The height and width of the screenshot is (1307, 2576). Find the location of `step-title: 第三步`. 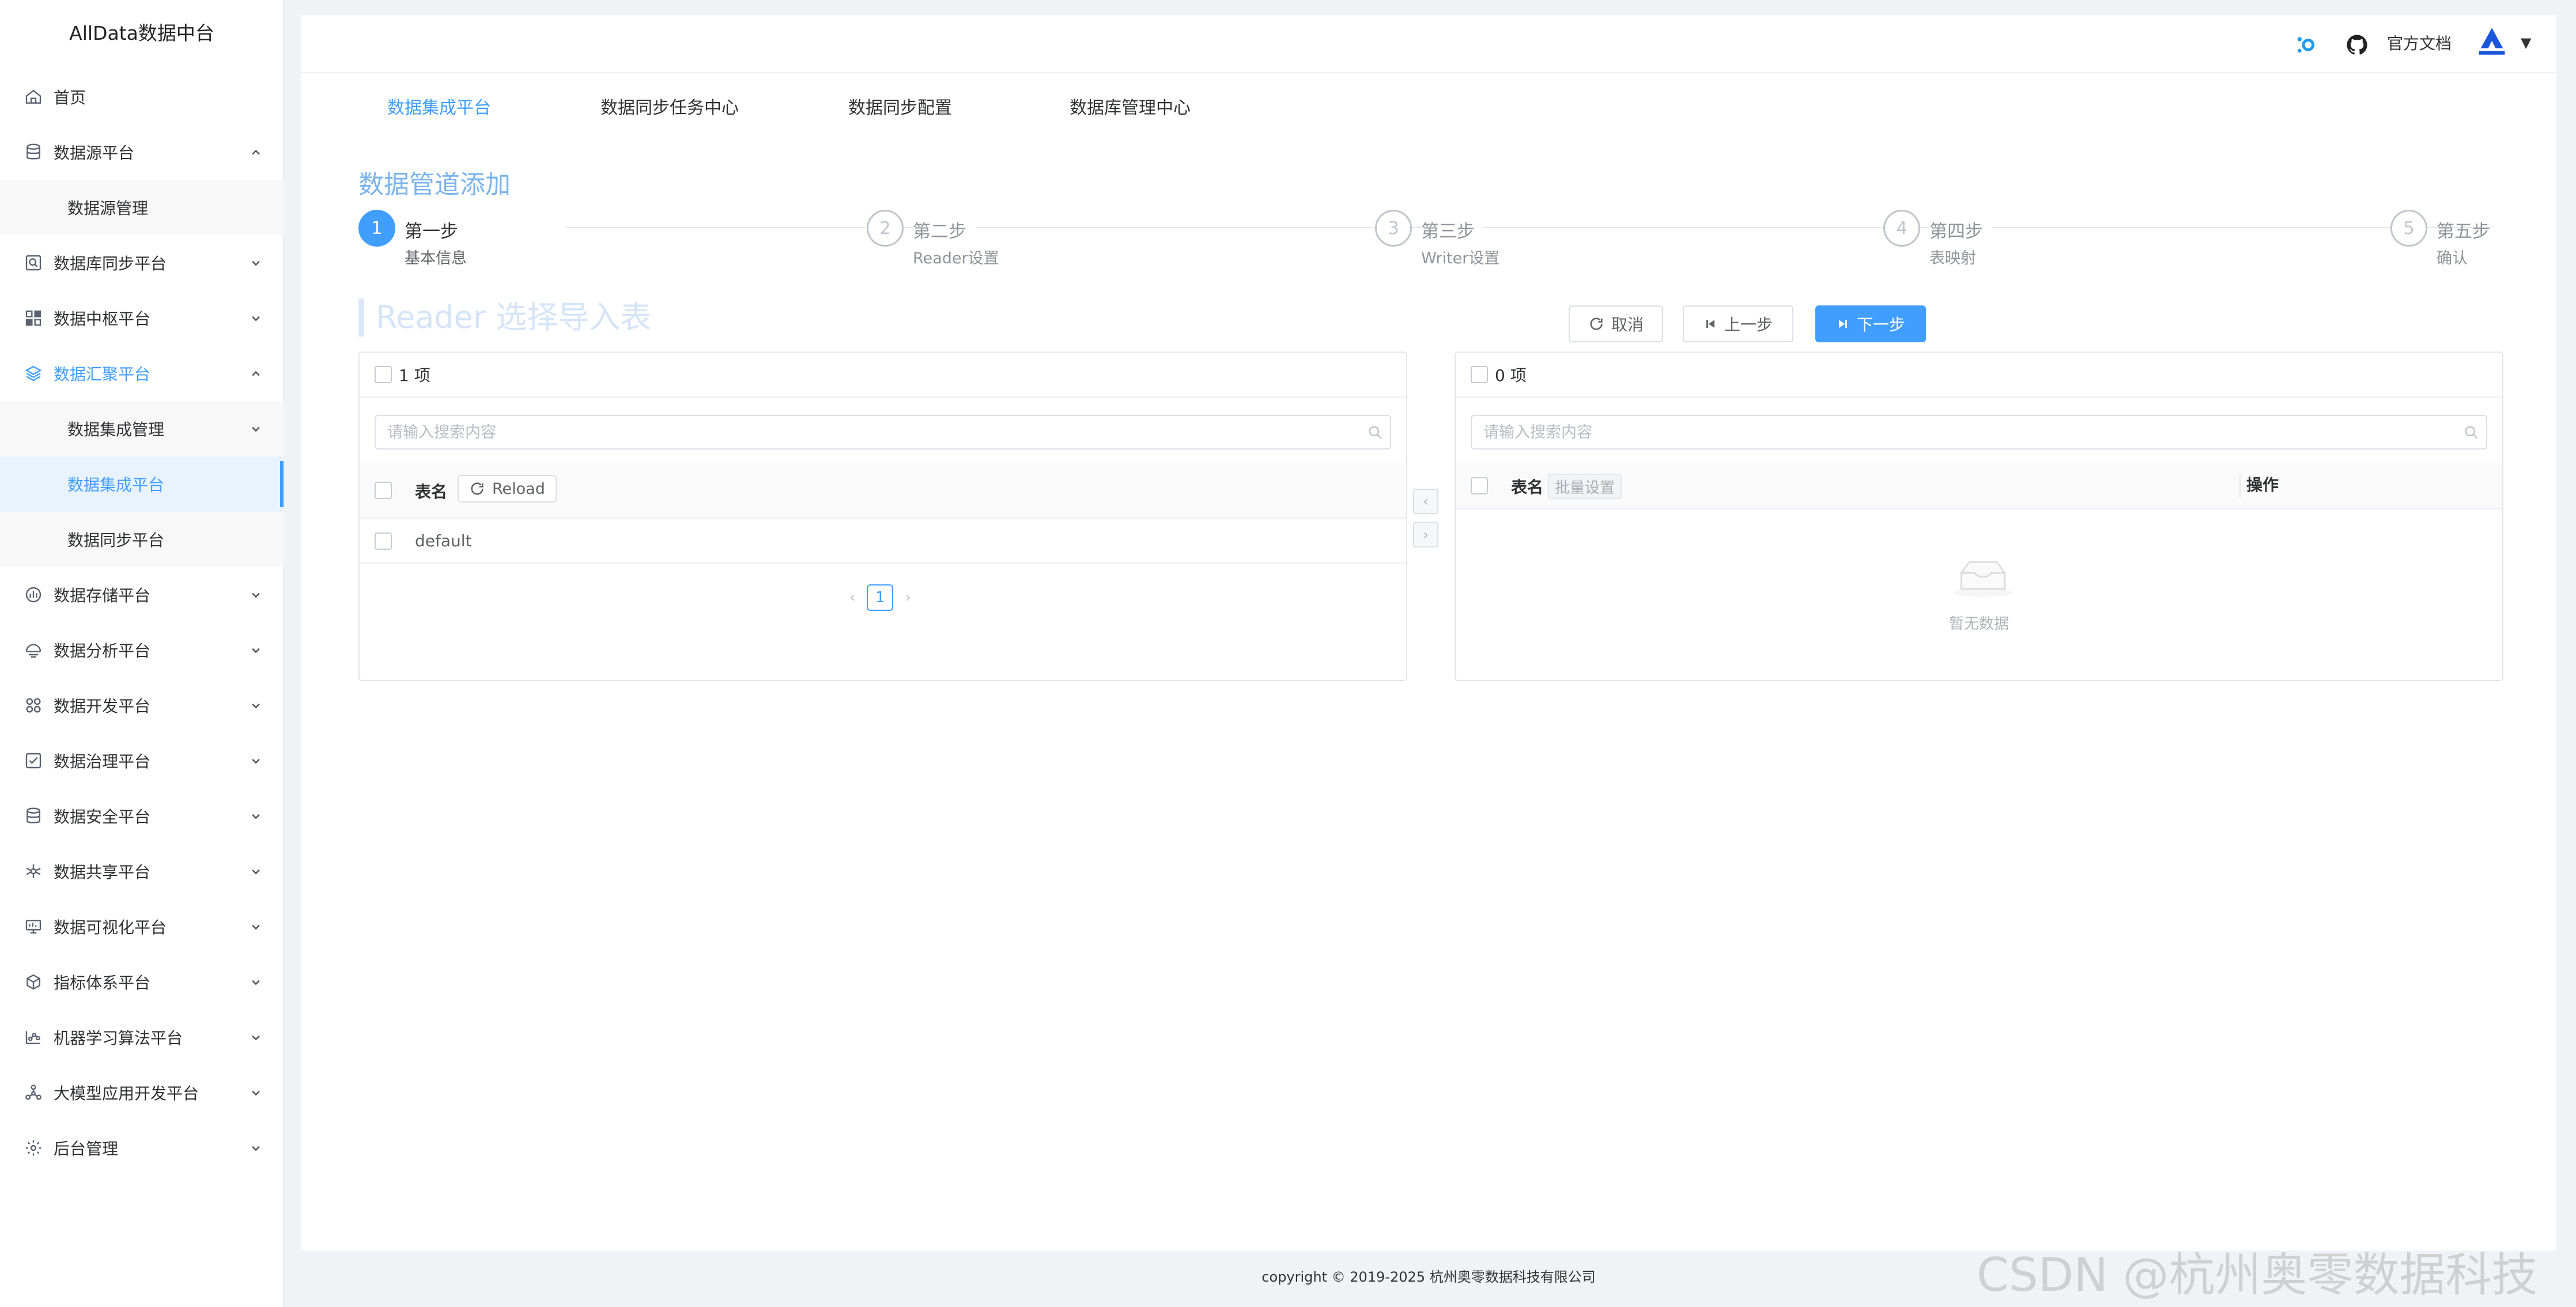

step-title: 第三步 is located at coordinates (1452, 230).